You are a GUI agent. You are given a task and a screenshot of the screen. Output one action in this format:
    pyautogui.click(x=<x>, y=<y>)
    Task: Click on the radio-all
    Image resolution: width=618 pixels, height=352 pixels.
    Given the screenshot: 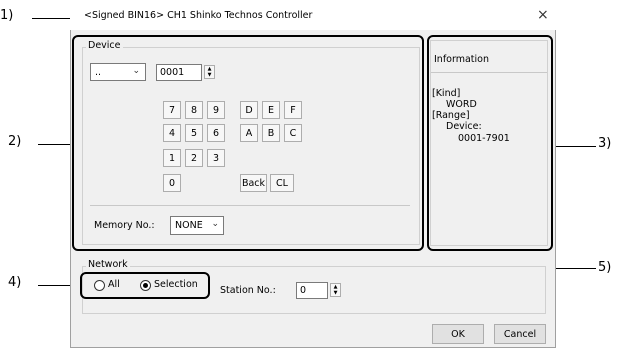 What is the action you would take?
    pyautogui.click(x=99, y=285)
    